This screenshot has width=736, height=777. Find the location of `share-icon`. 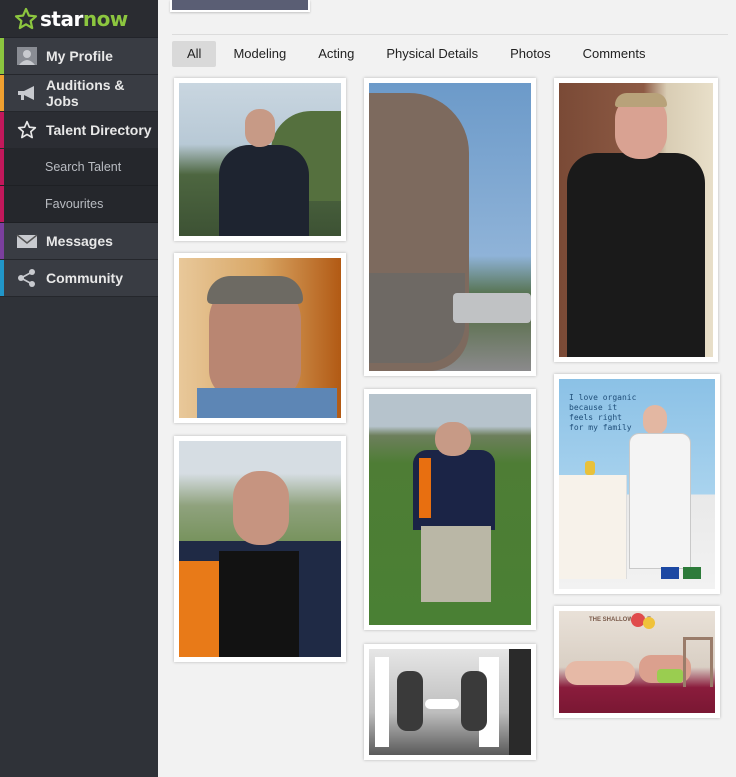

share-icon is located at coordinates (27, 278).